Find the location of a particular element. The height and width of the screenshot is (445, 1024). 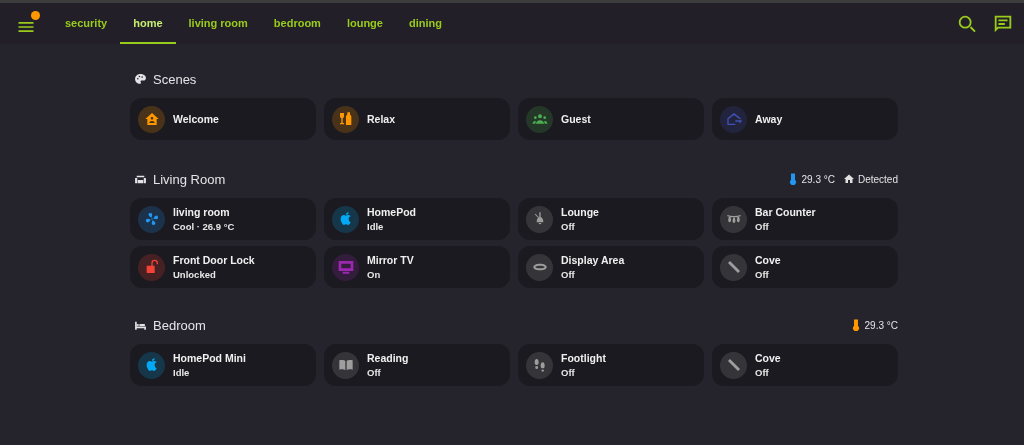

scene-tile: Welcome is located at coordinates (223, 119).